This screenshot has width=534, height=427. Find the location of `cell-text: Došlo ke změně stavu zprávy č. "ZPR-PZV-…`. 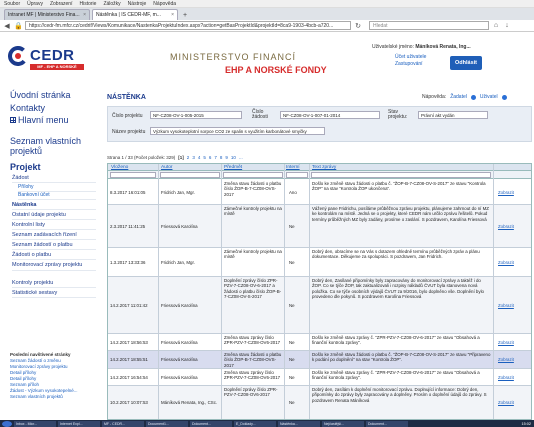

cell-text: Došlo ke změně stavu zprávy č. "ZPR-PZV-… is located at coordinates (396, 375).